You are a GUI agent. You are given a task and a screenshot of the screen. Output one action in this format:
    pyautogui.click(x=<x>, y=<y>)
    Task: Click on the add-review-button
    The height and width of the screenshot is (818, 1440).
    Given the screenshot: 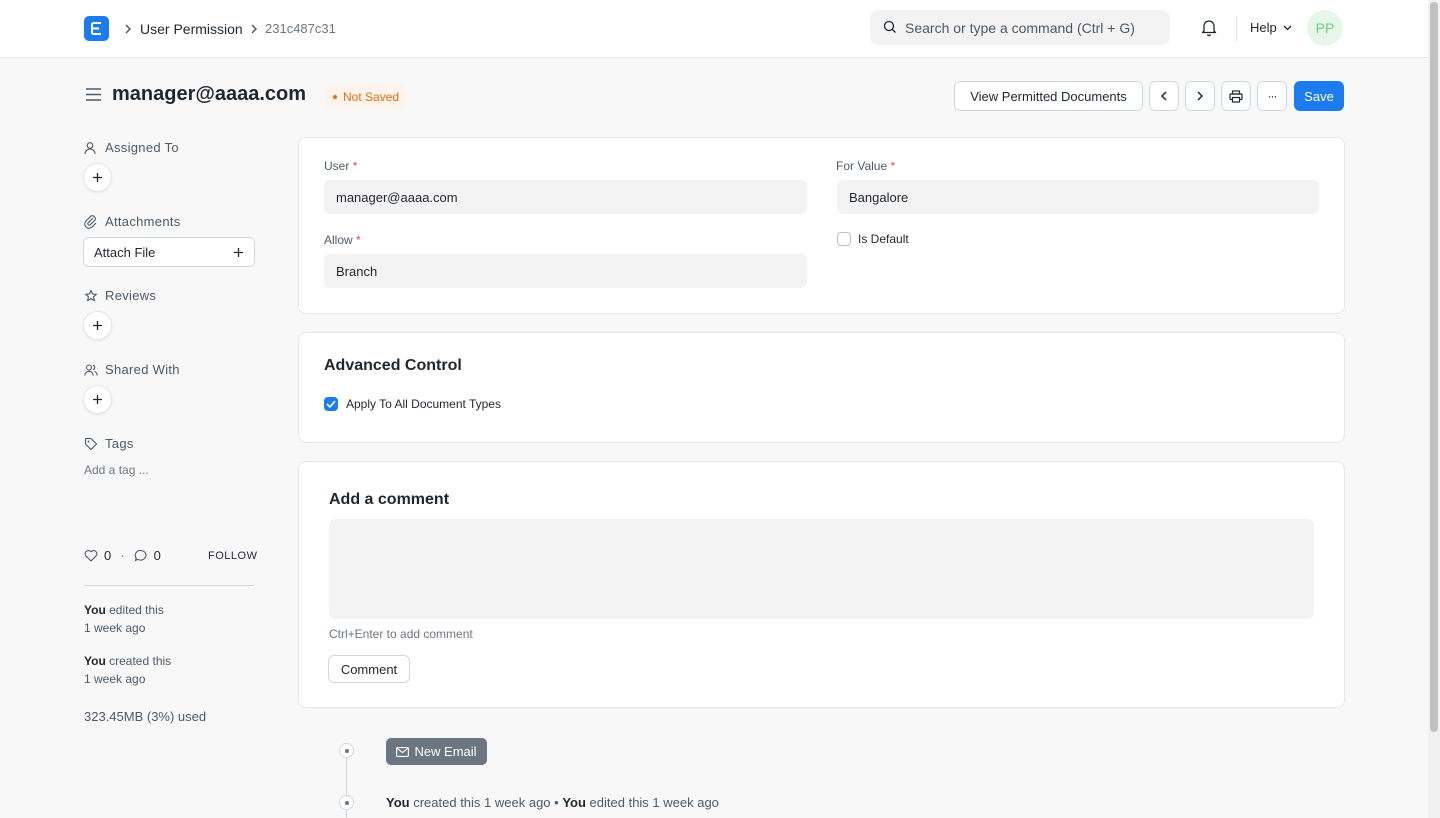 What is the action you would take?
    pyautogui.click(x=97, y=325)
    